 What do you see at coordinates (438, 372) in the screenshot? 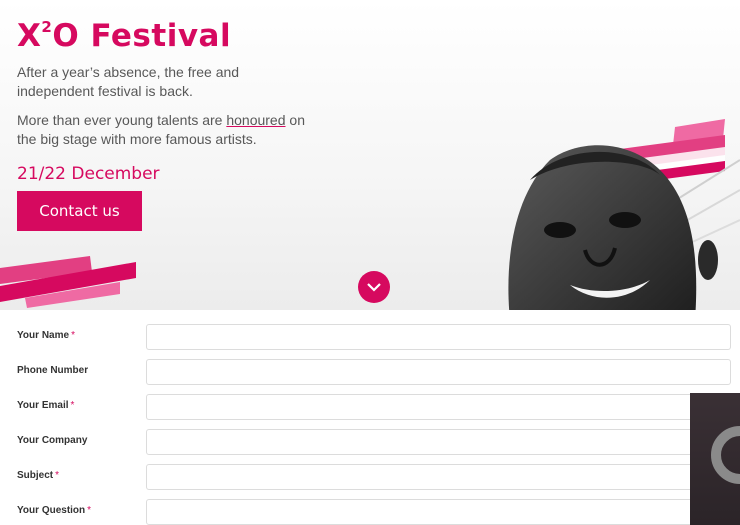
I see `phone-input` at bounding box center [438, 372].